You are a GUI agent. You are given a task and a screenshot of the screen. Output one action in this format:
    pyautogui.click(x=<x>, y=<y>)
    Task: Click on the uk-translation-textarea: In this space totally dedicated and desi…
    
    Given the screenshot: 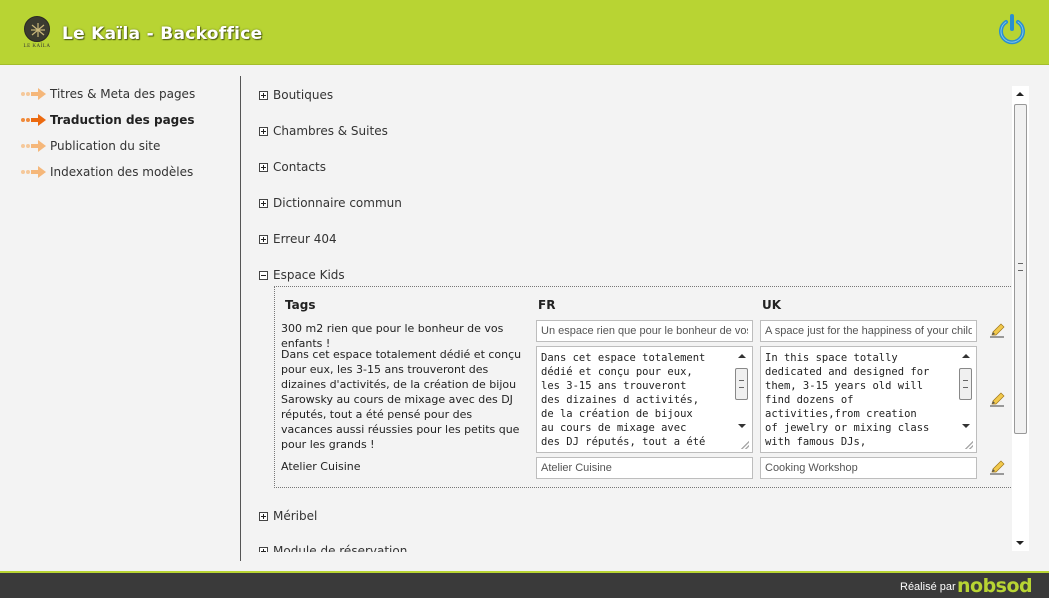 What is the action you would take?
    pyautogui.click(x=868, y=399)
    